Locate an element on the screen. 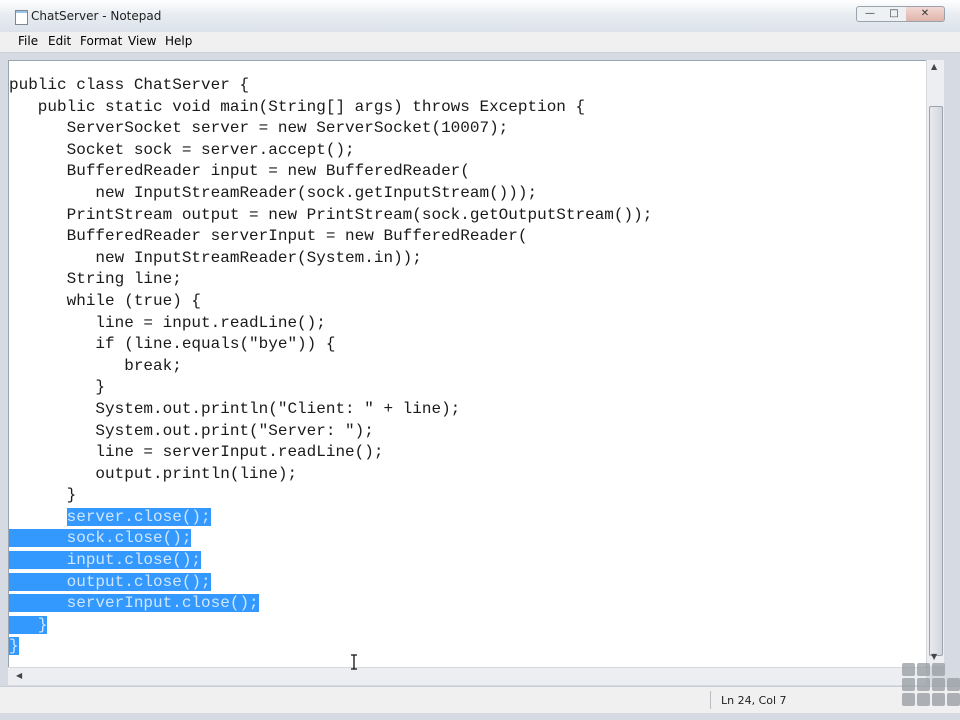 The width and height of the screenshot is (960, 720). selected-text: input.close(); is located at coordinates (105, 560).